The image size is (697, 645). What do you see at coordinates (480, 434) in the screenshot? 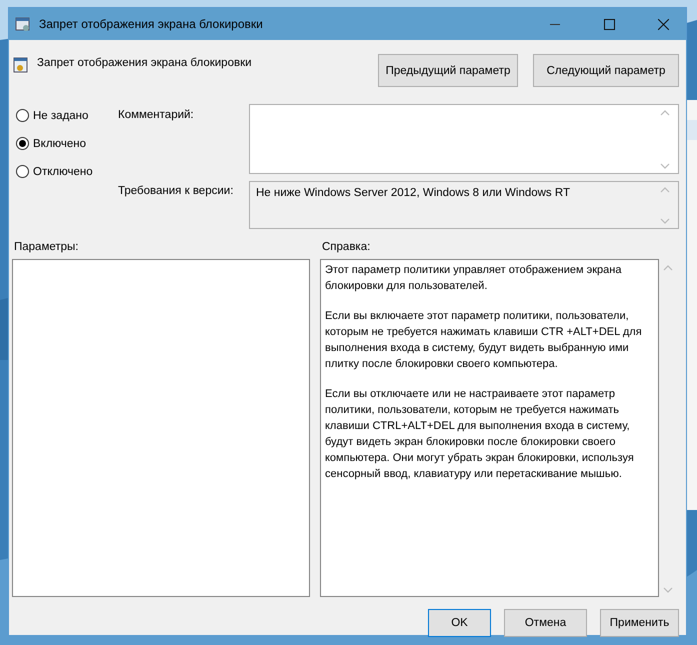
I see `help-paragraph: Если вы отключаете или не настраиваете этот параметр политики, пользователи, которым не требуется нажимать клавиши CTRL+ALT+DEL для выполнения входа в систему, будут видеть экран блокировки после блокировки своего компьютера. Они могут убрать экран блокировки, используя сенсорный ввод, клавиатуру или перетаскивание мышью.` at bounding box center [480, 434].